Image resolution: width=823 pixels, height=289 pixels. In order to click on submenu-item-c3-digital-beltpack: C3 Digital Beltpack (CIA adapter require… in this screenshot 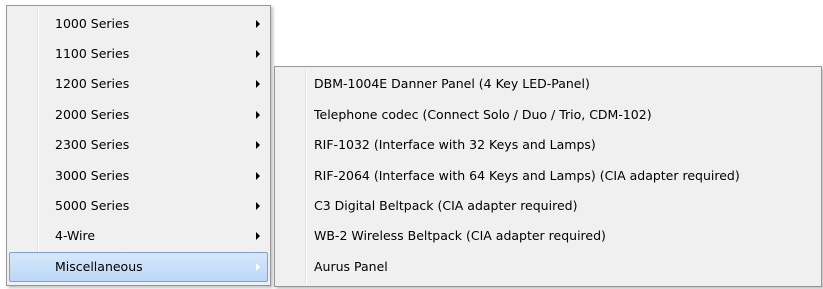, I will do `click(548, 206)`.